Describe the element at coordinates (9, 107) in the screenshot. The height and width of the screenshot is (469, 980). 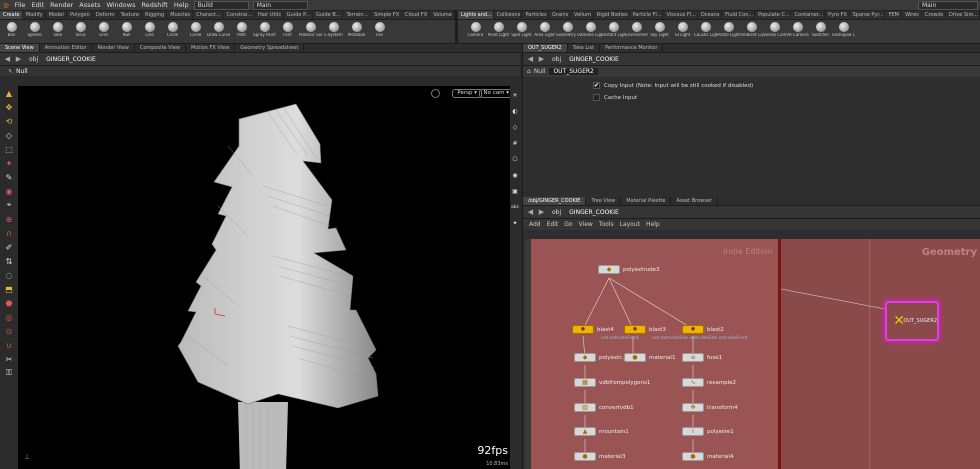
I see `move-tool-icon: ✥` at that location.